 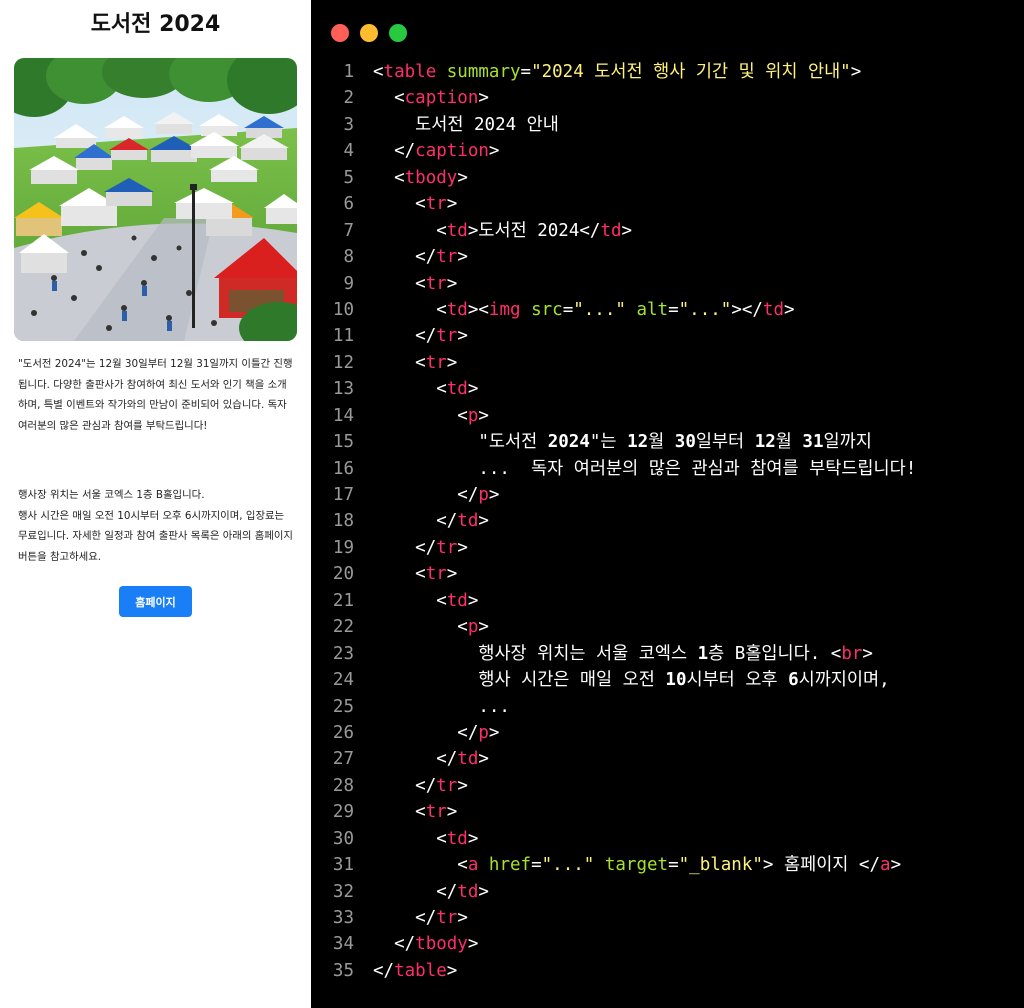 I want to click on code-line: 30 <td>, so click(x=667, y=839).